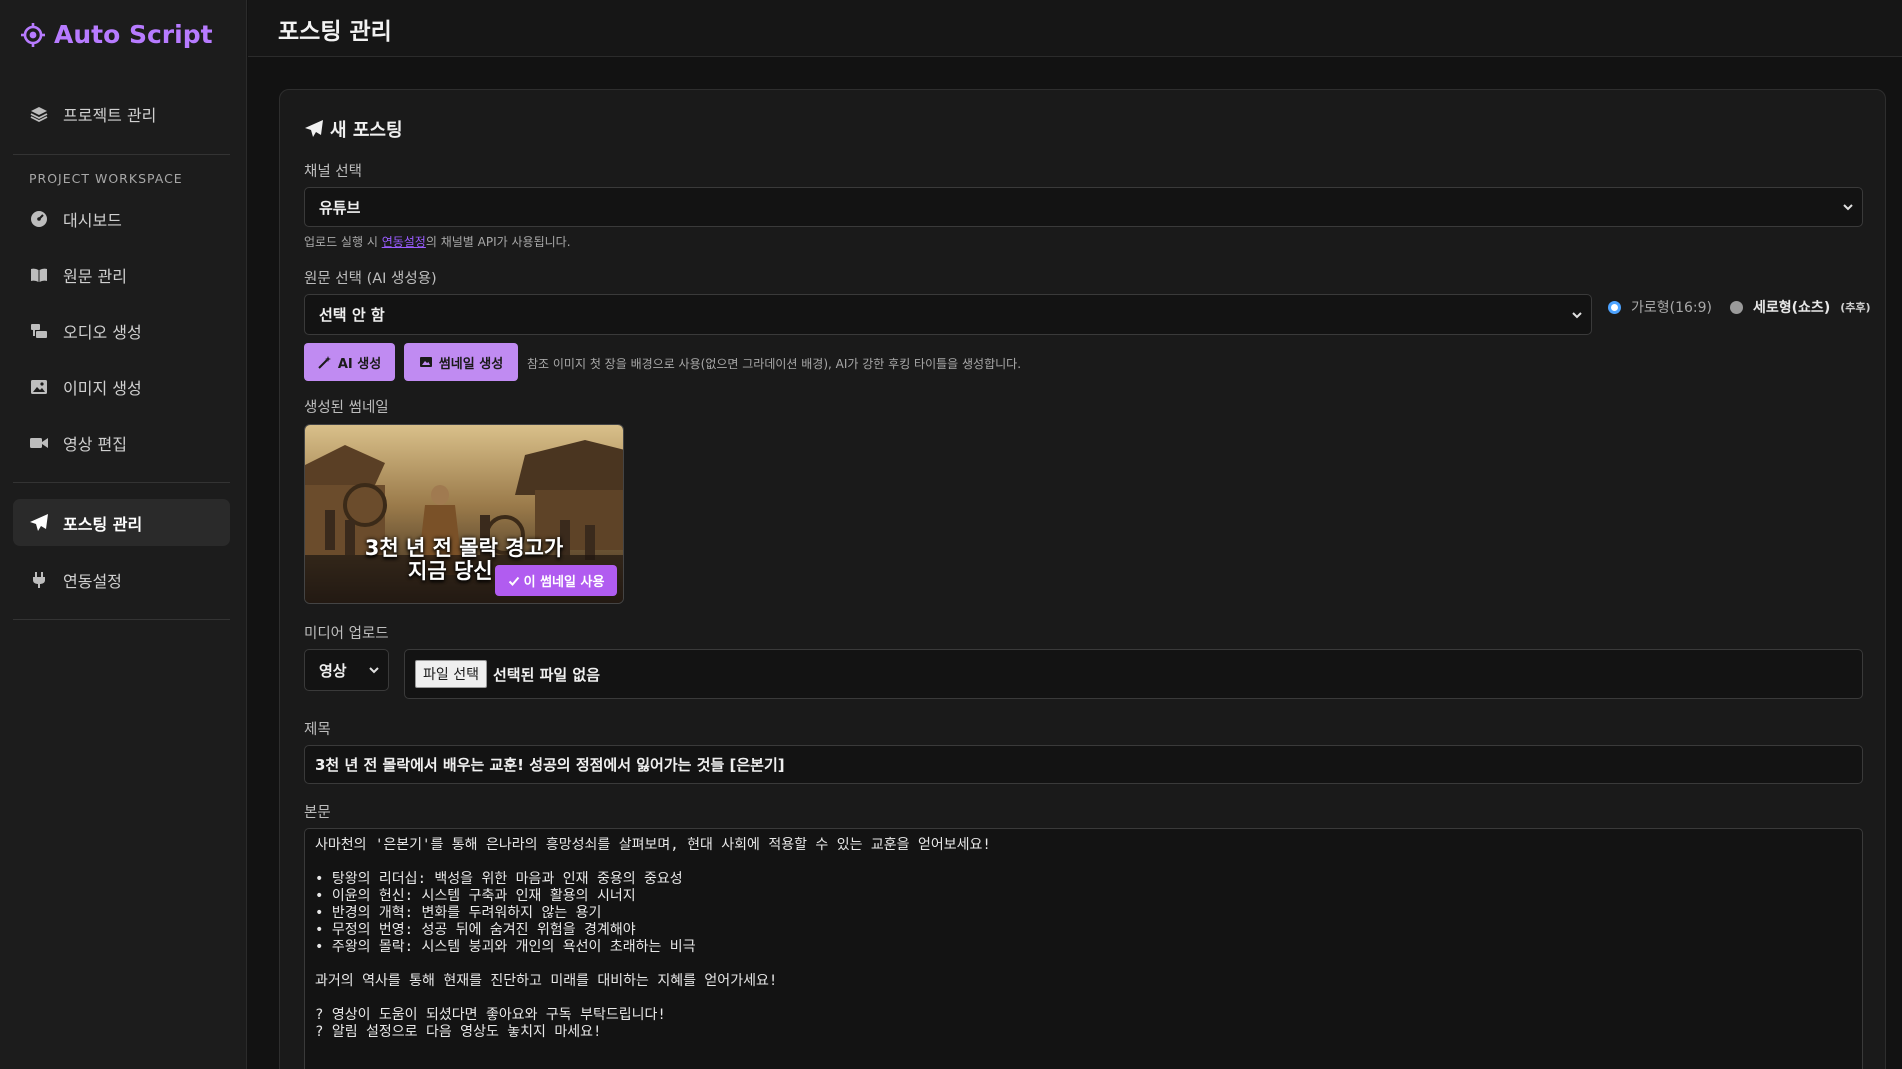  I want to click on ai-generate-button: AI 생성, so click(349, 362).